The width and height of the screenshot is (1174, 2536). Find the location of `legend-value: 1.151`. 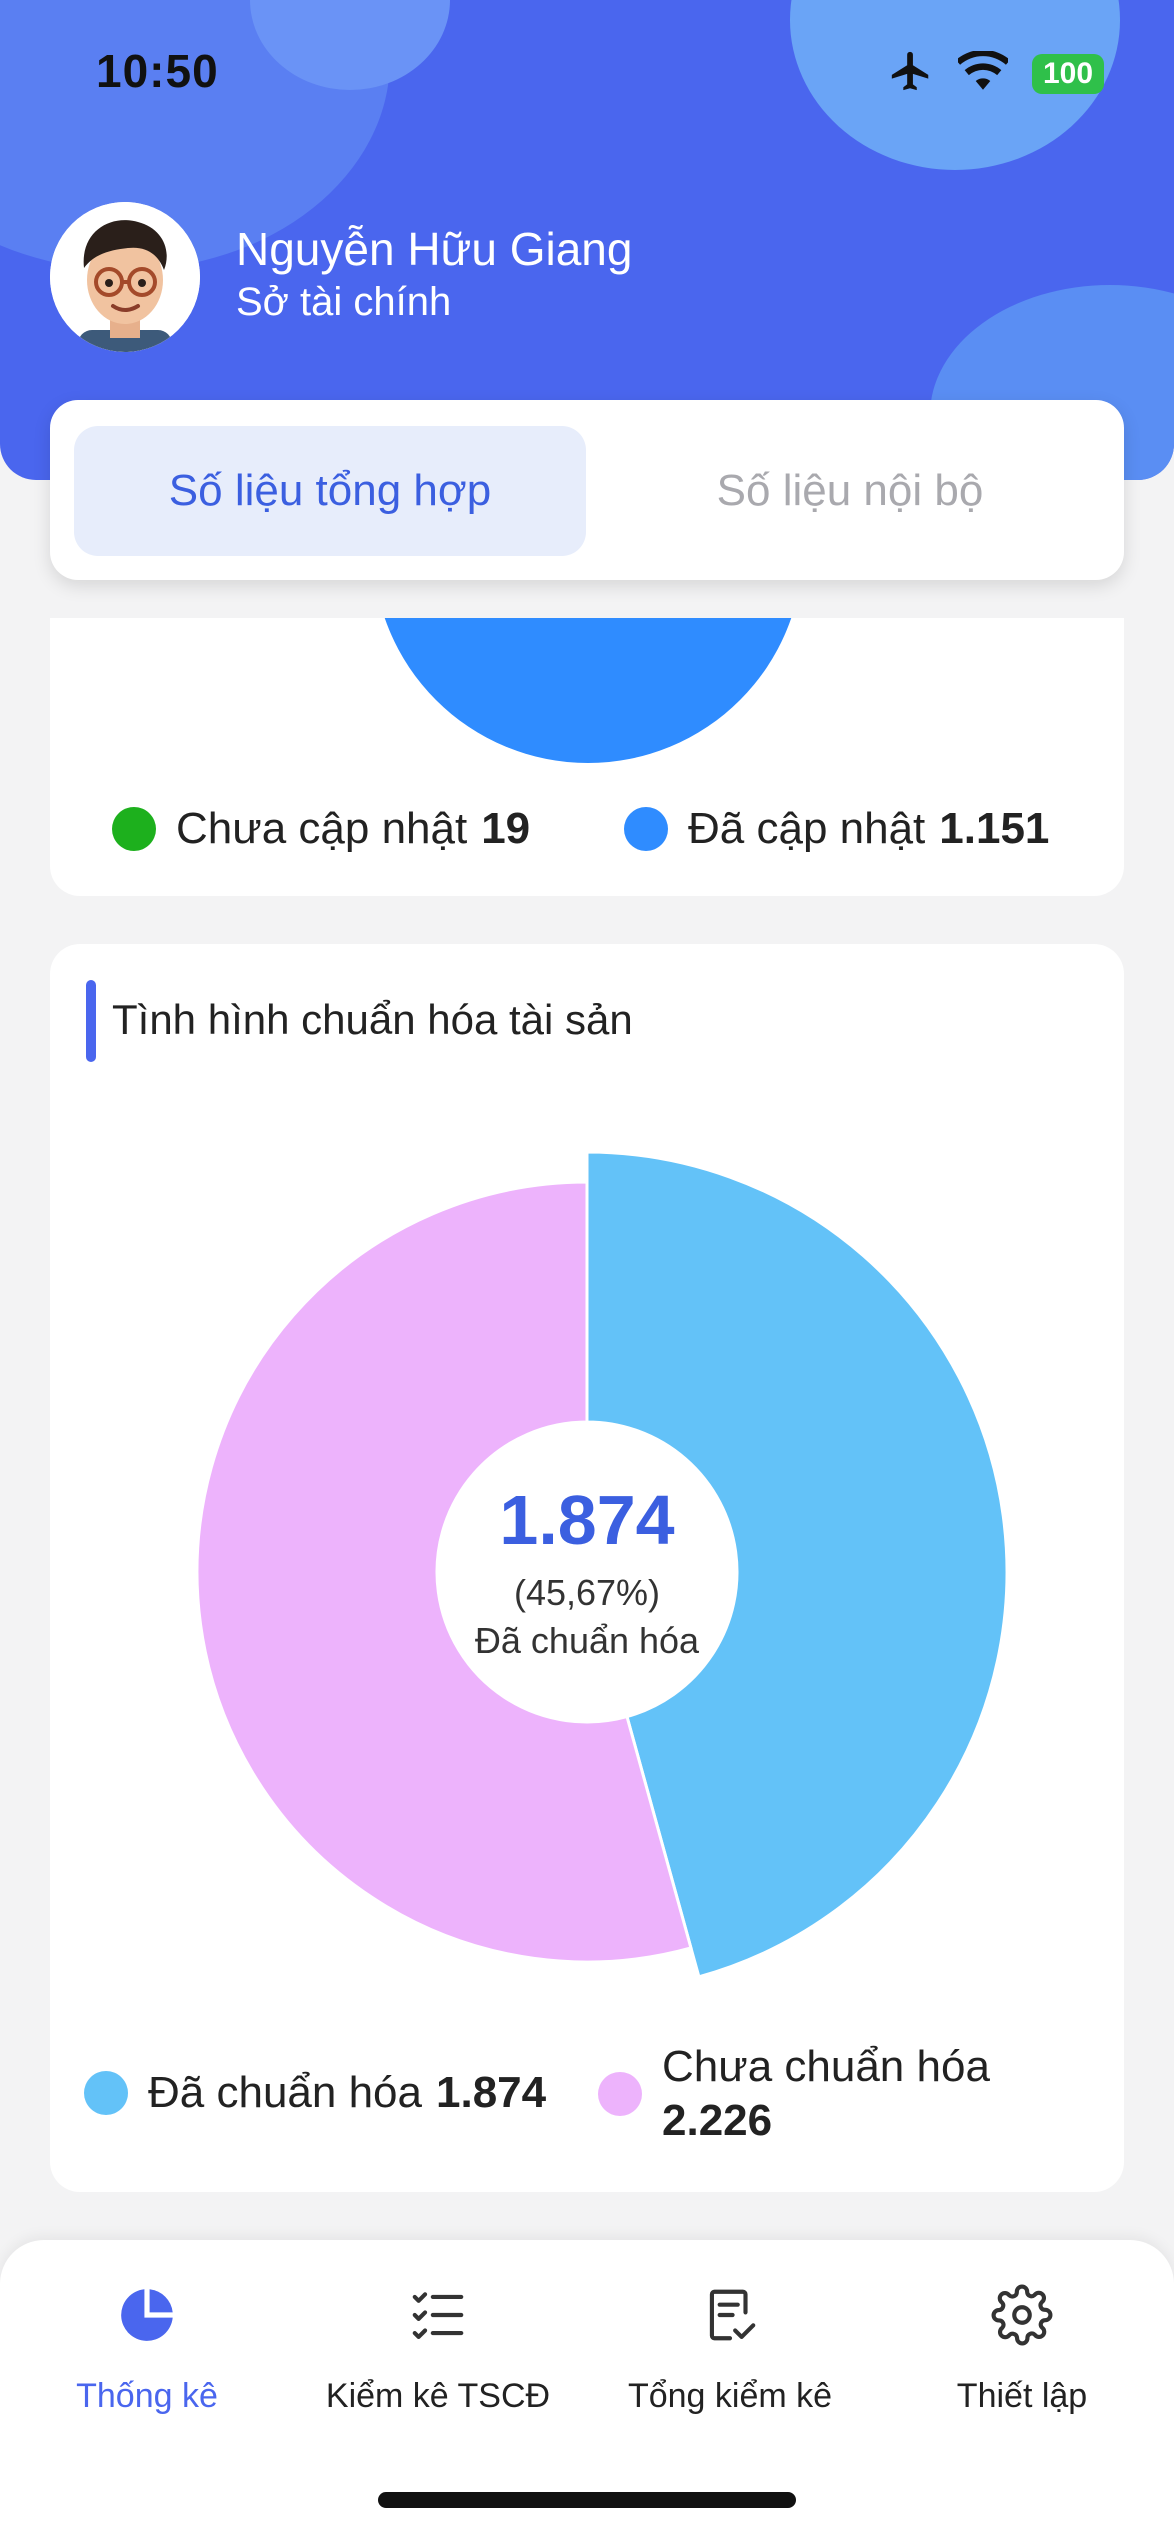

legend-value: 1.151 is located at coordinates (994, 828).